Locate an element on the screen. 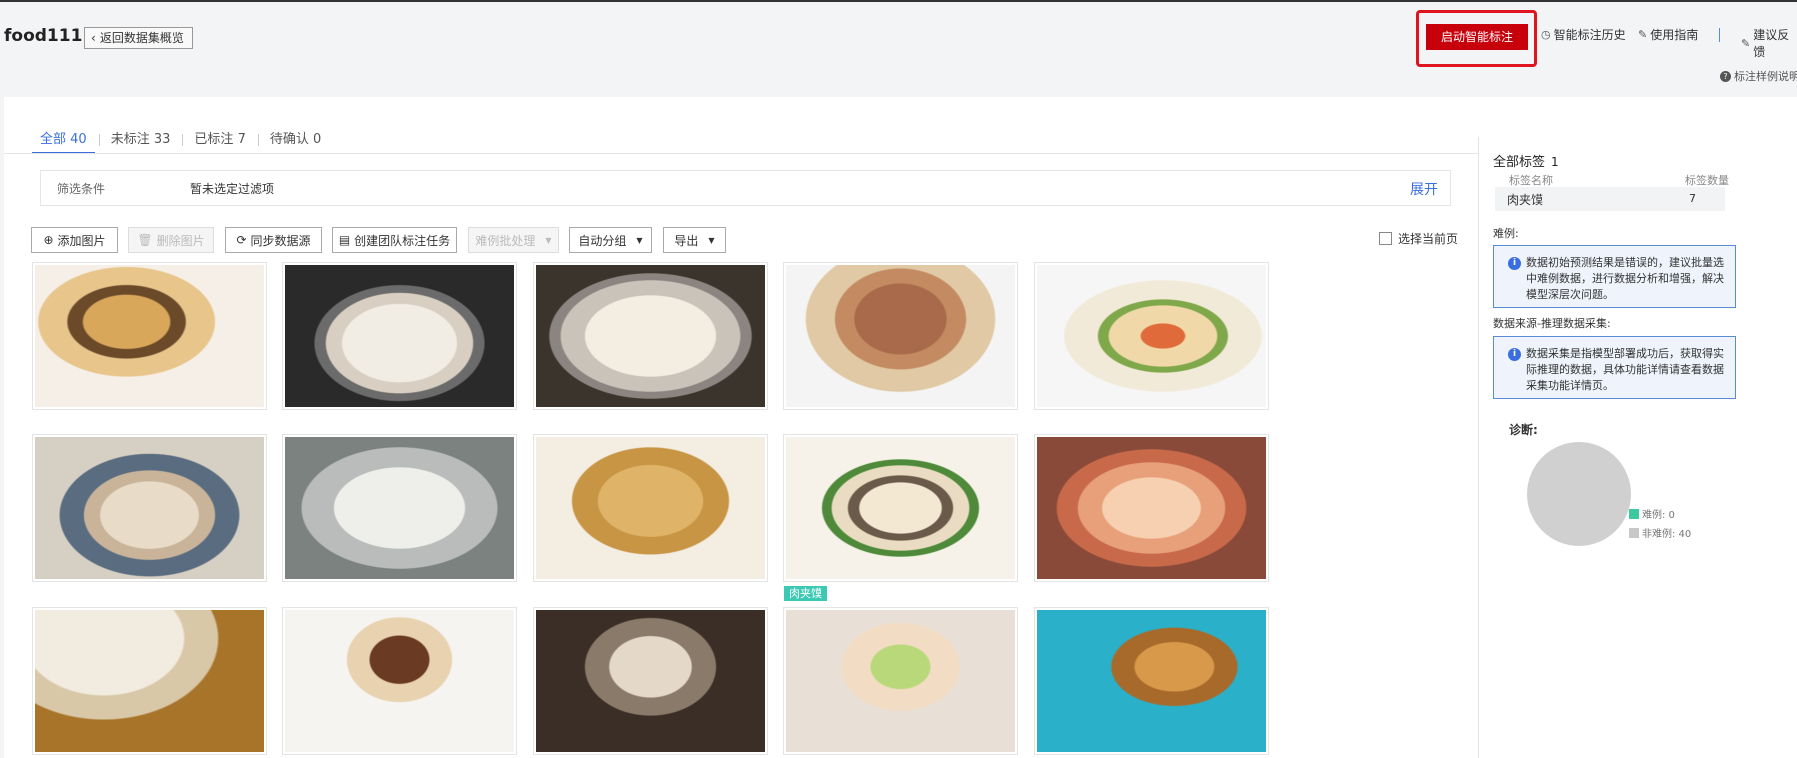 The height and width of the screenshot is (758, 1797). filter-bar: 筛选条件 暂未选定过滤项 展开 is located at coordinates (745, 188).